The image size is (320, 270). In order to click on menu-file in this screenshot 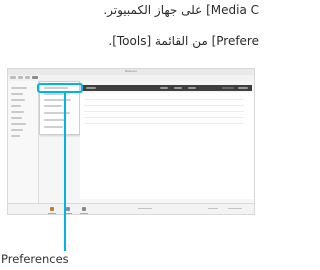, I will do `click(13, 77)`.